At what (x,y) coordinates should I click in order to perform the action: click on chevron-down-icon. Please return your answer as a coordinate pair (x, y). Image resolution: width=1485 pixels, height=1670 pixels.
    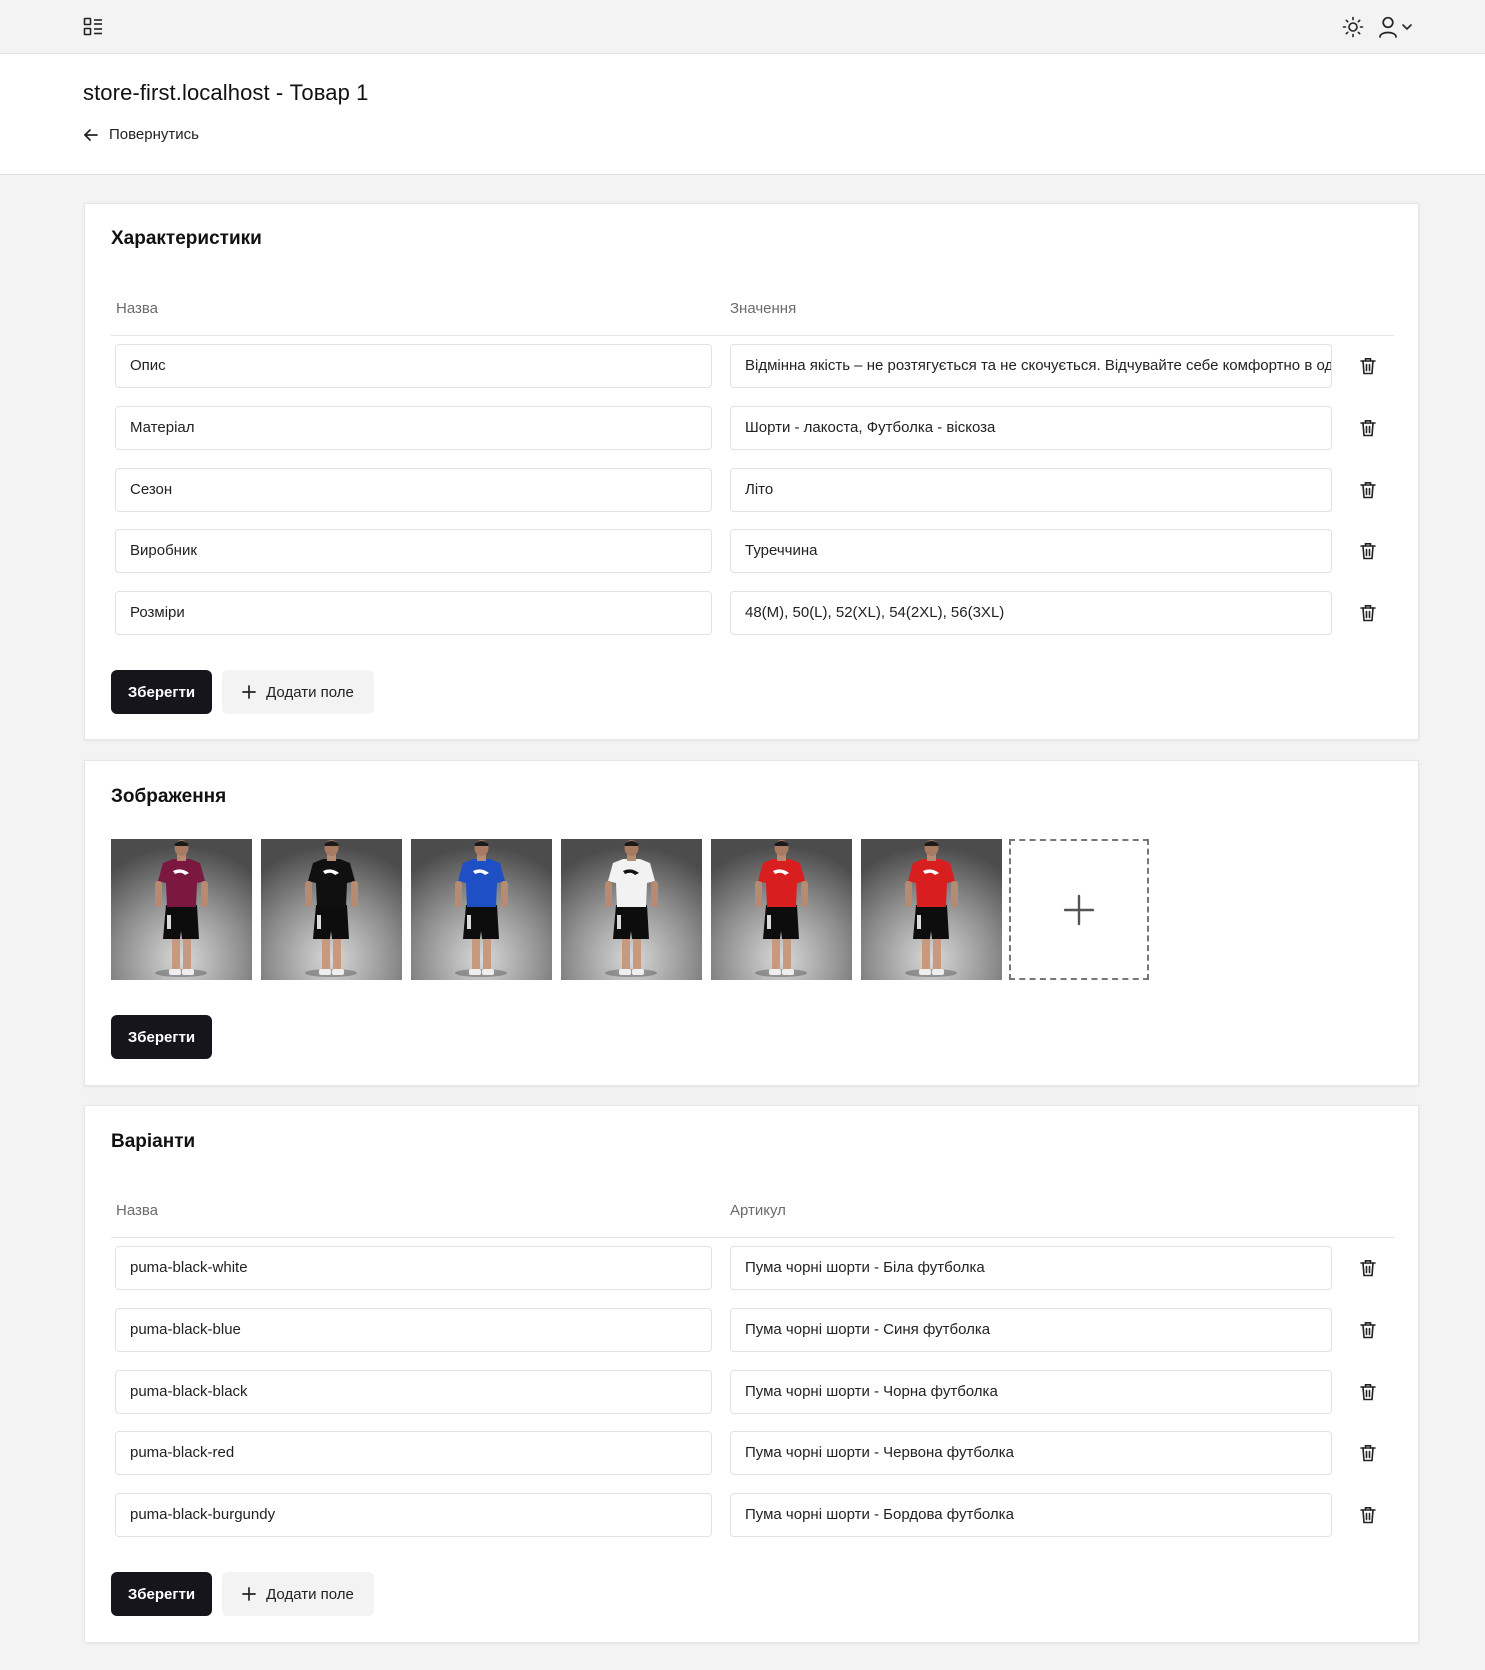
    Looking at the image, I should click on (1407, 27).